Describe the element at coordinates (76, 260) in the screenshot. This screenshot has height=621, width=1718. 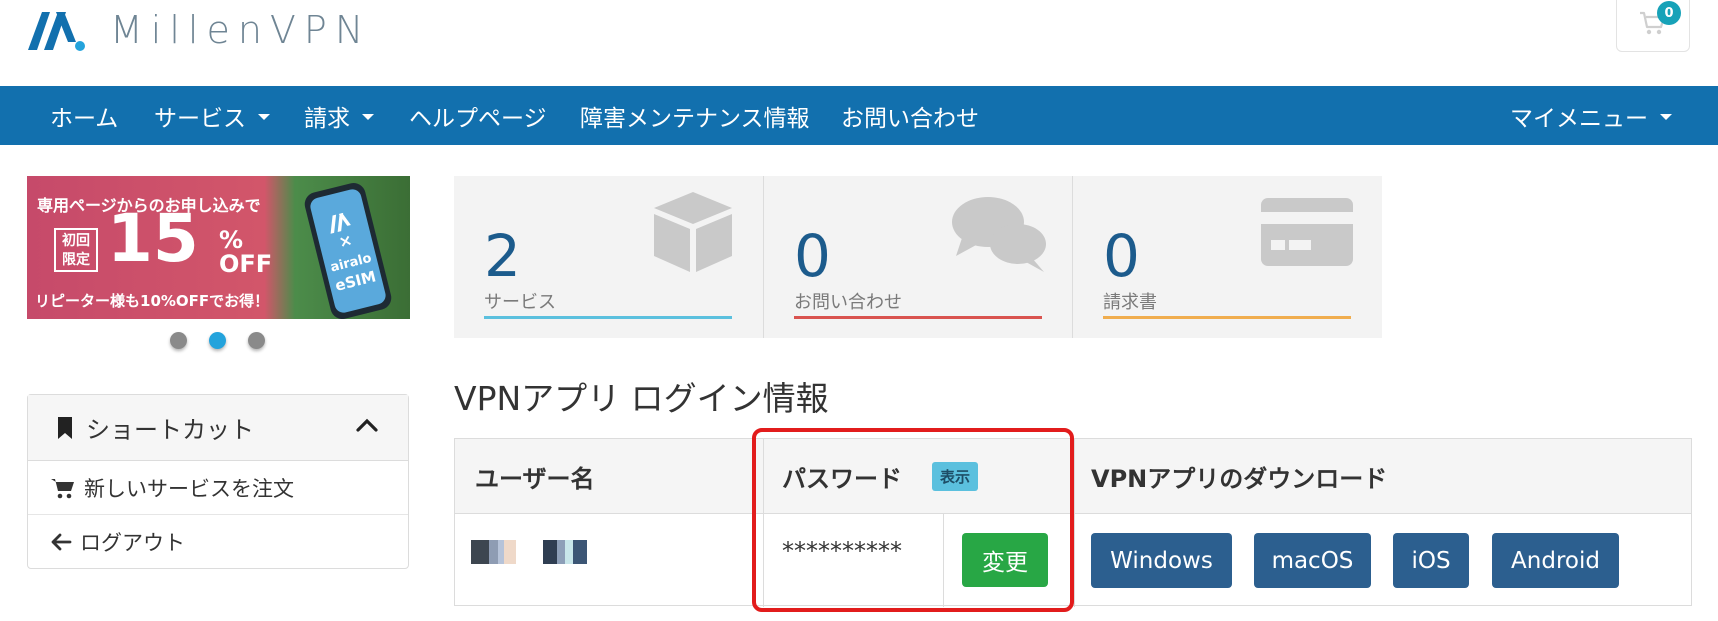
I see `first-time-line2: 限定` at that location.